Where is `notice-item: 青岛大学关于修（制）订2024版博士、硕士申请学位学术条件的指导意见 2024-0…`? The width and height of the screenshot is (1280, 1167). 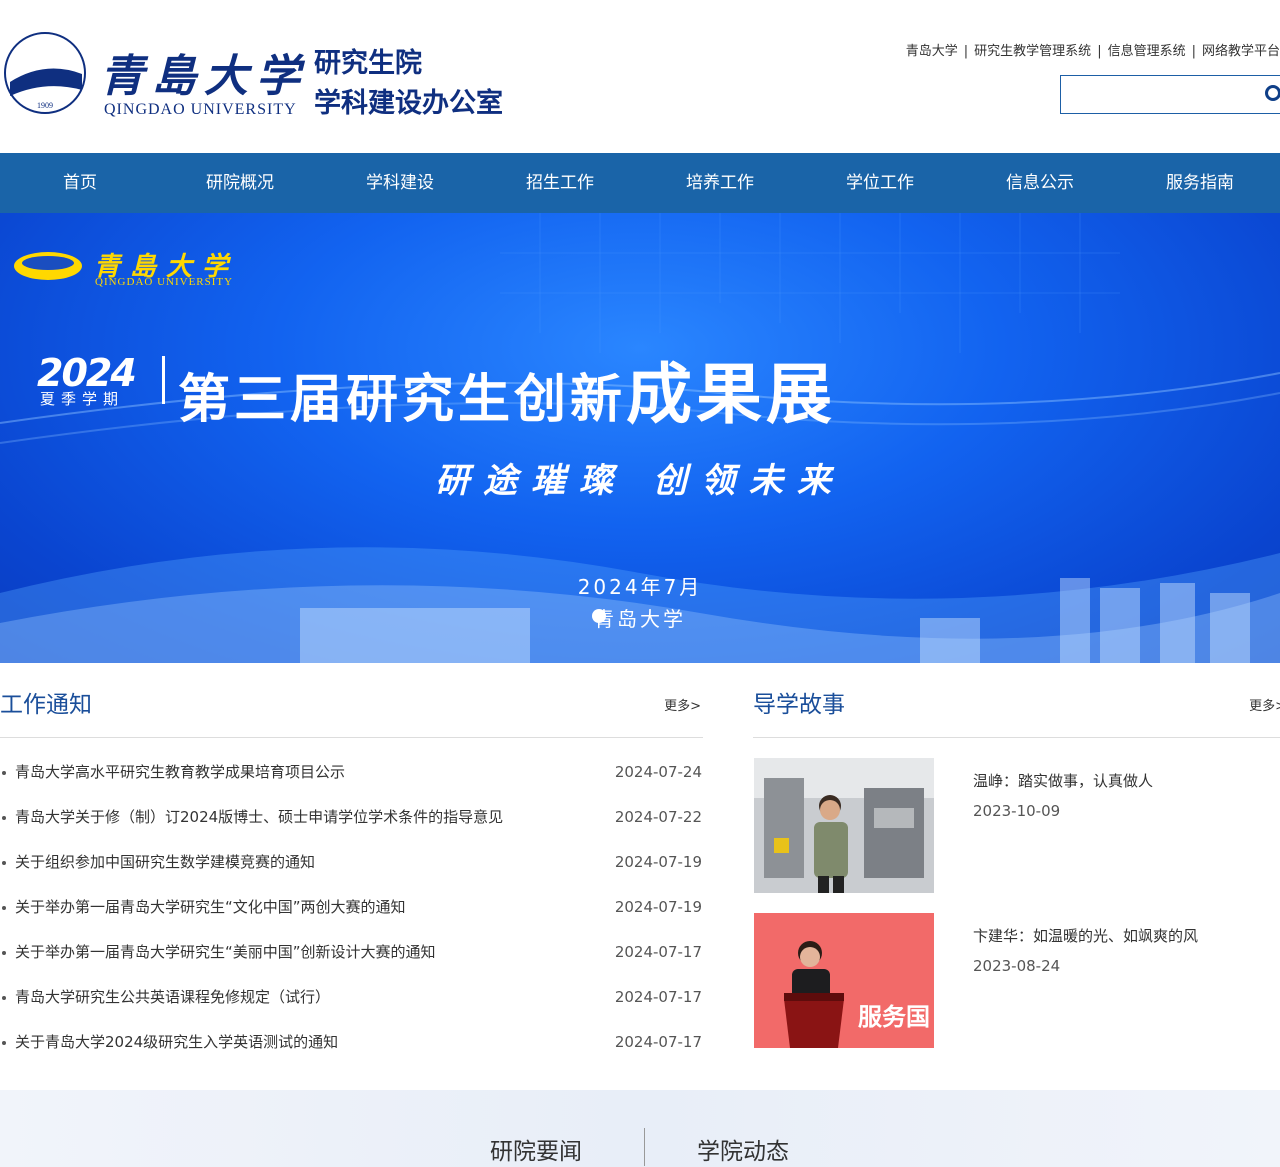 notice-item: 青岛大学关于修（制）订2024版博士、硕士申请学位学术条件的指导意见 2024-0… is located at coordinates (351, 827).